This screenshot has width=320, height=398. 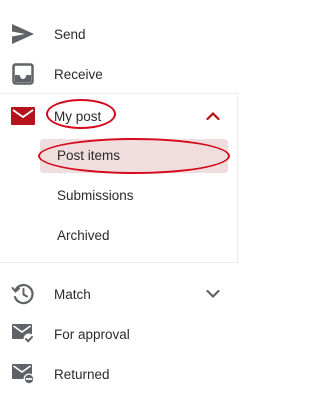 I want to click on sub-item-post-items: Post items, so click(x=134, y=156).